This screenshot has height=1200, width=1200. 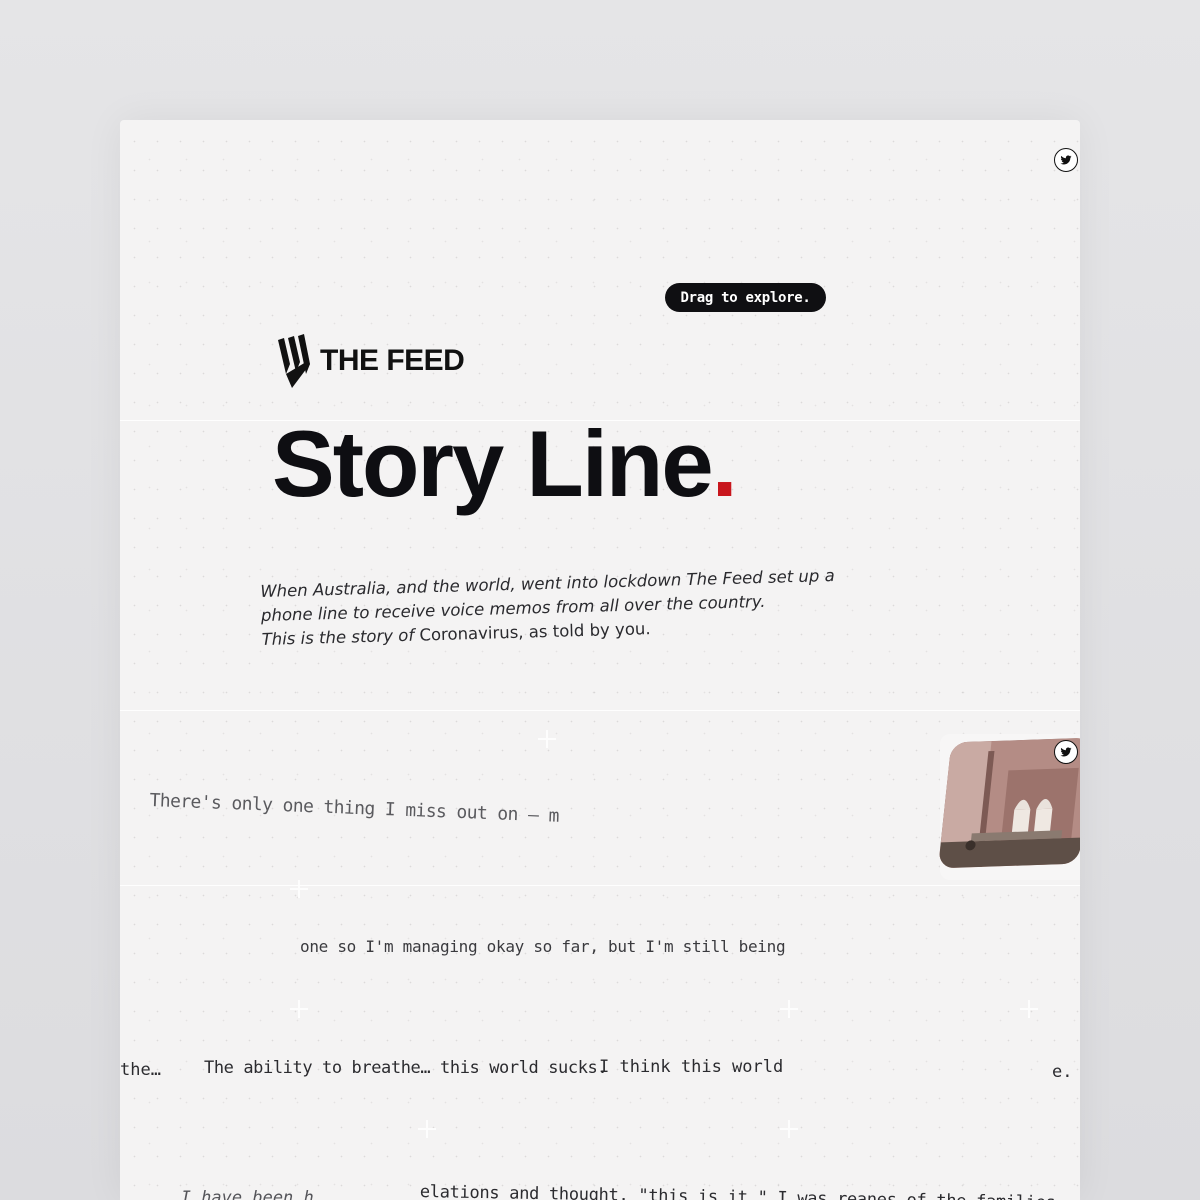 I want to click on brand-header: THE FEED, so click(x=370, y=361).